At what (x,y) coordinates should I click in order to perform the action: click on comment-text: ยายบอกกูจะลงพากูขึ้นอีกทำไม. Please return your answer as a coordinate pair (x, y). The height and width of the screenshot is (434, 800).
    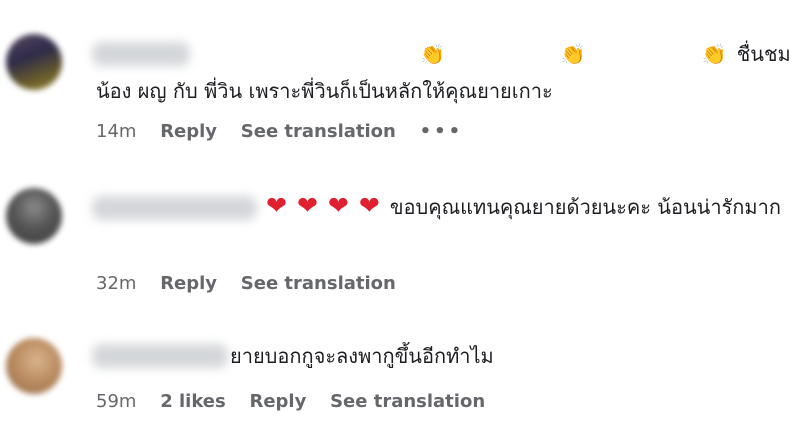
    Looking at the image, I should click on (446, 356).